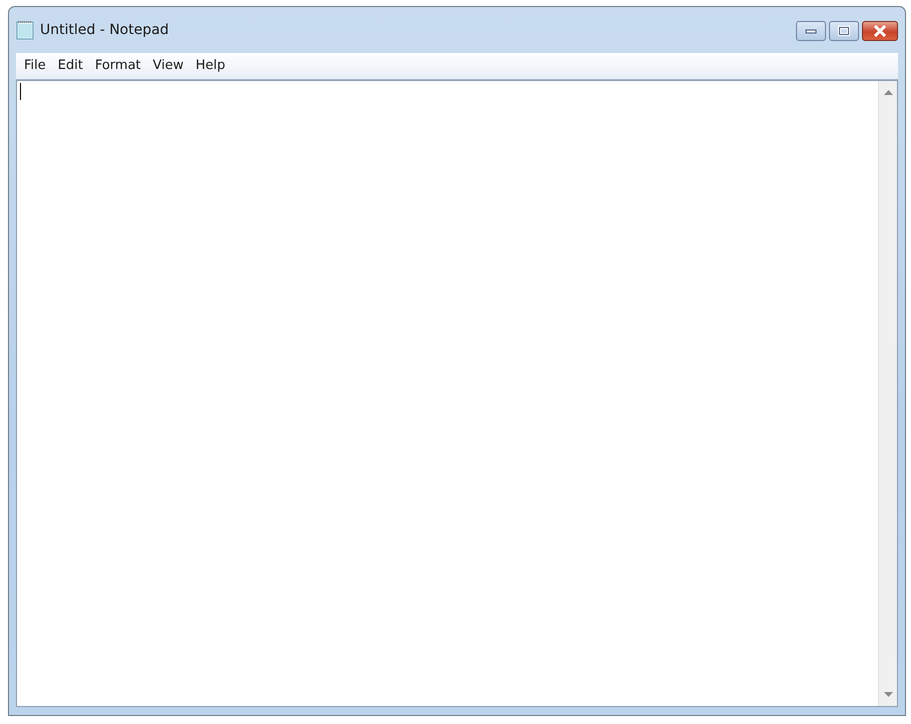 This screenshot has height=724, width=911. What do you see at coordinates (888, 92) in the screenshot?
I see `scroll-up-icon` at bounding box center [888, 92].